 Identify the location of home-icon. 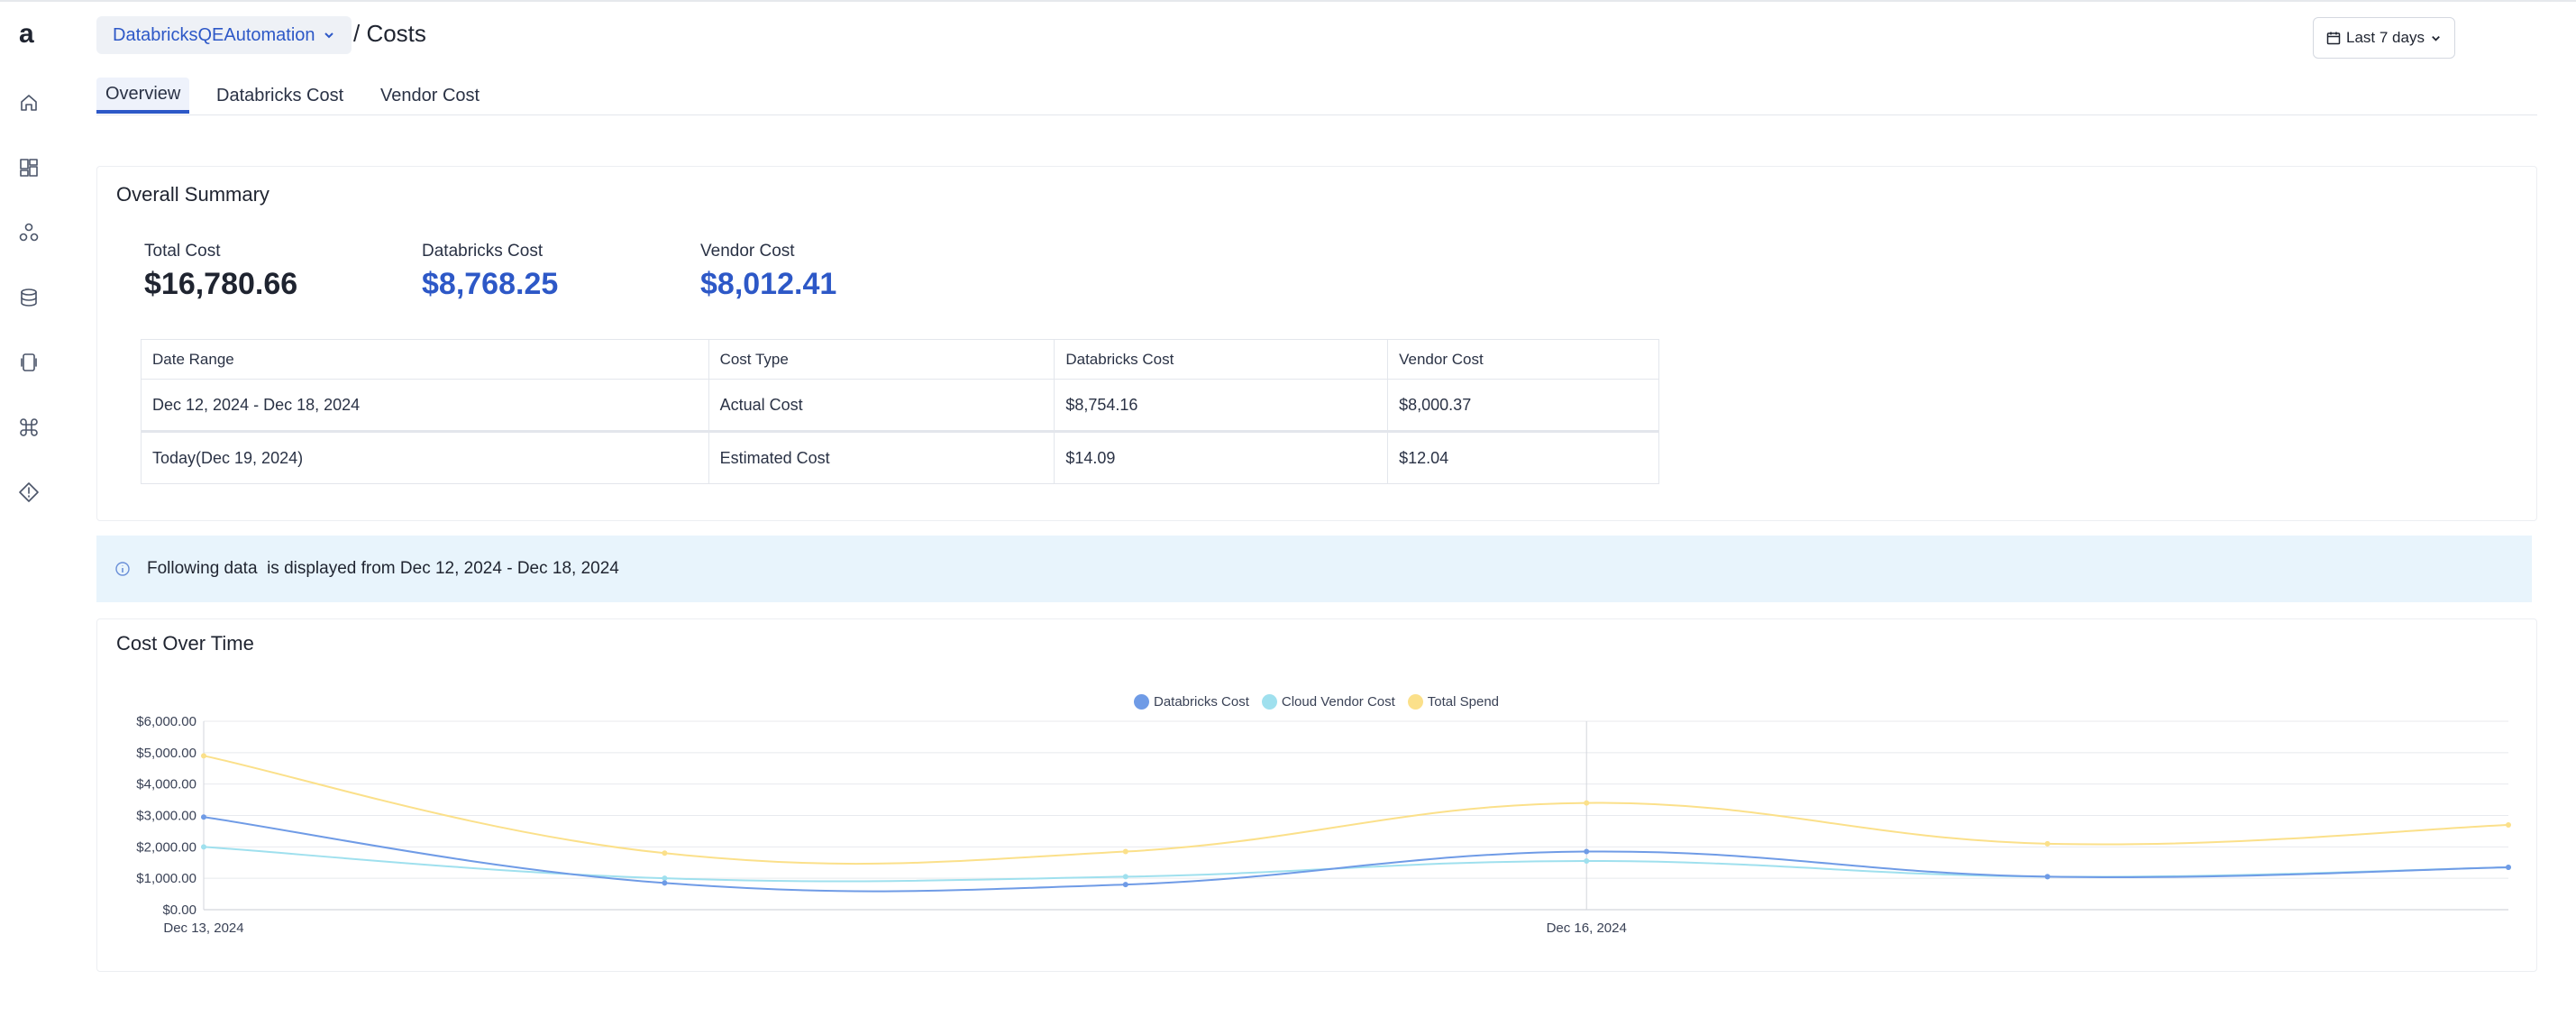
(28, 103).